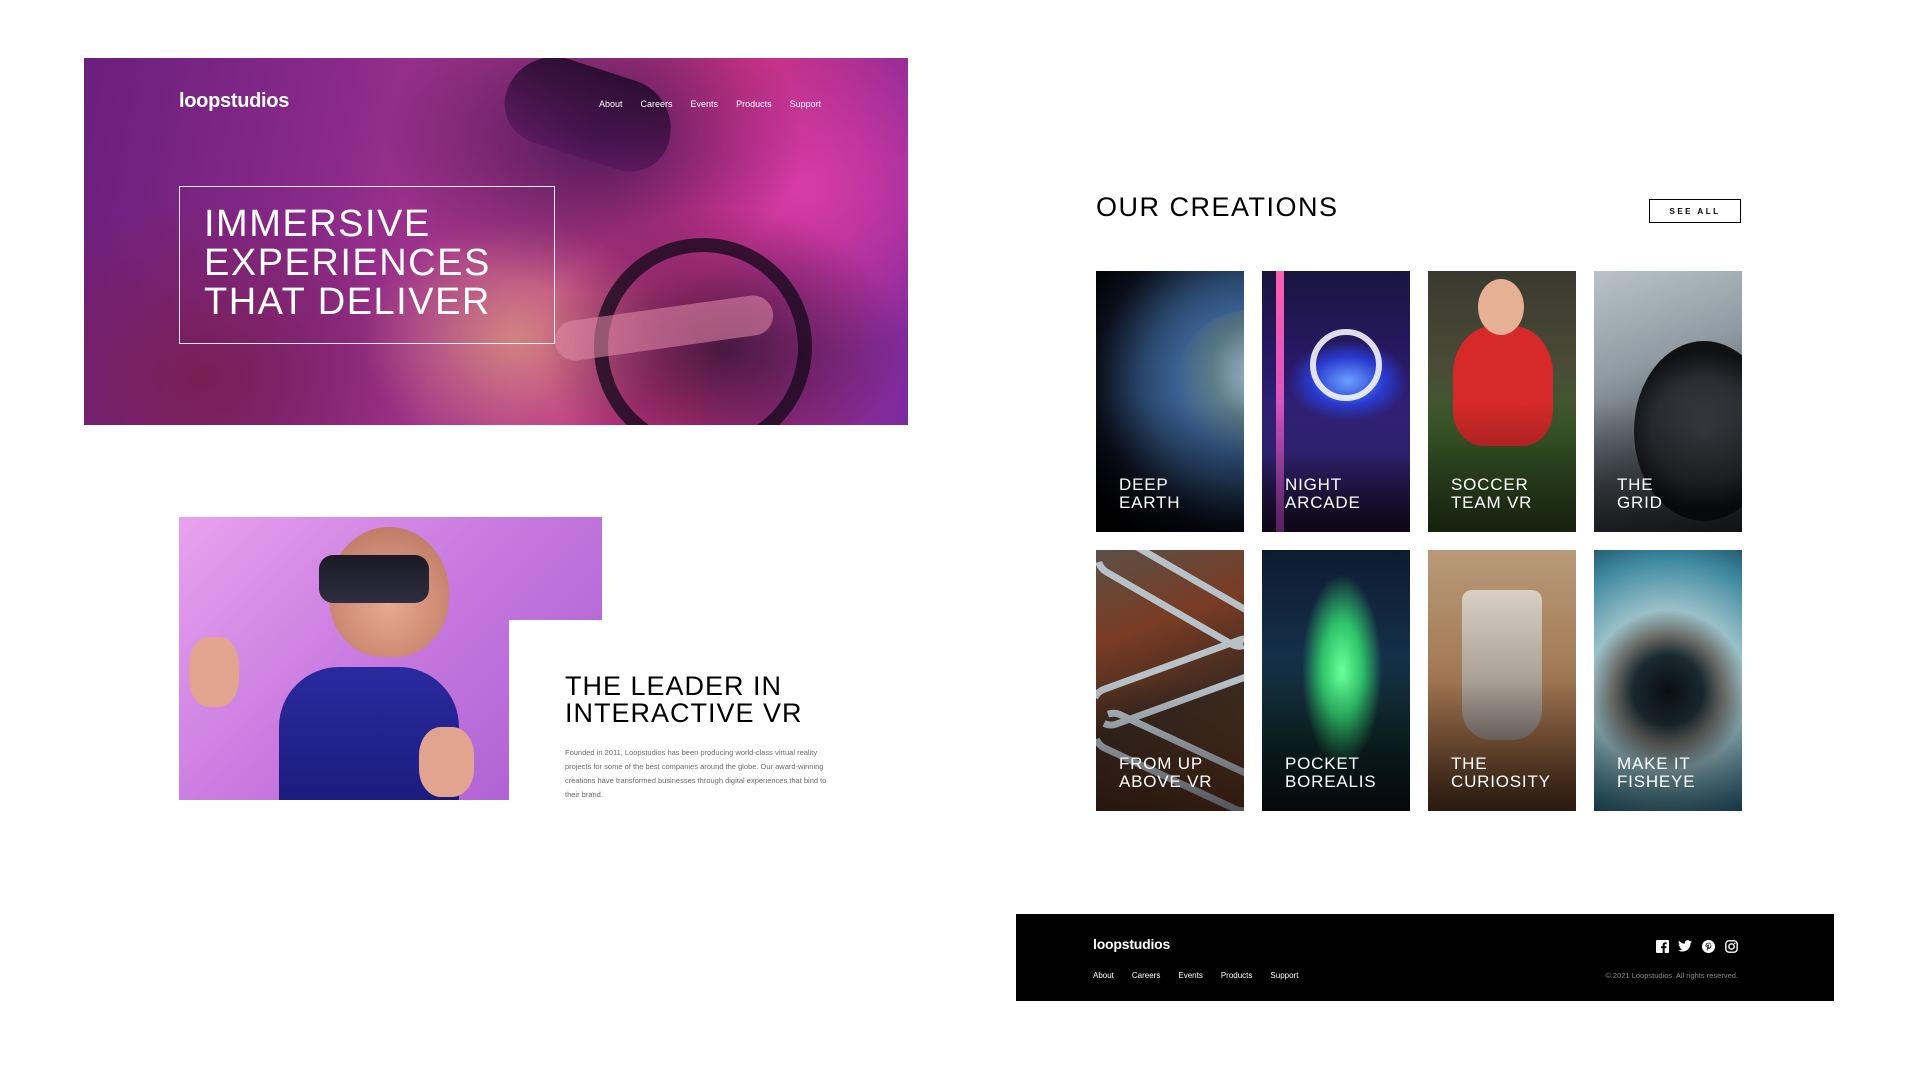  I want to click on creation-card-the-curiosity: THE CURIOSITY, so click(1502, 680).